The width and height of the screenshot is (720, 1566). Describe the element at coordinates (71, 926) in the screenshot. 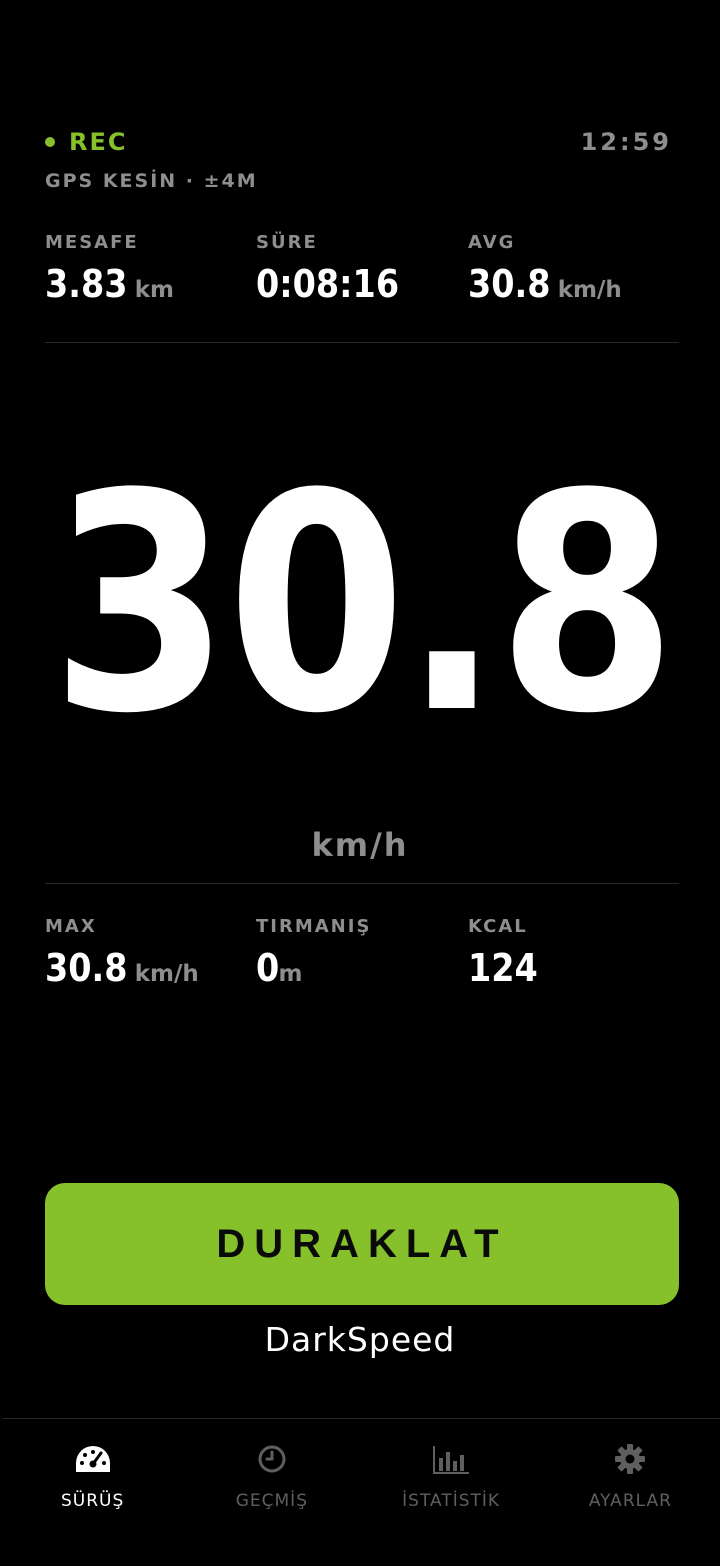

I see `metric-label: MAX` at that location.